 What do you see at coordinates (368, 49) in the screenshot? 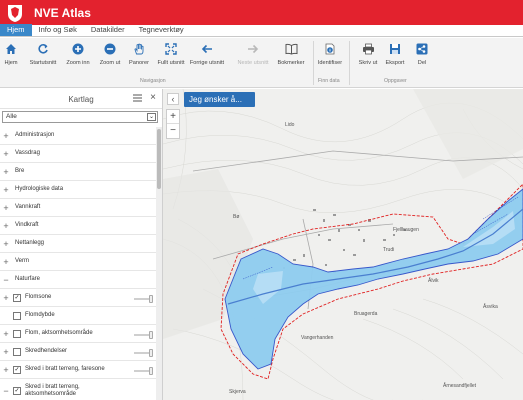
I see `print-icon` at bounding box center [368, 49].